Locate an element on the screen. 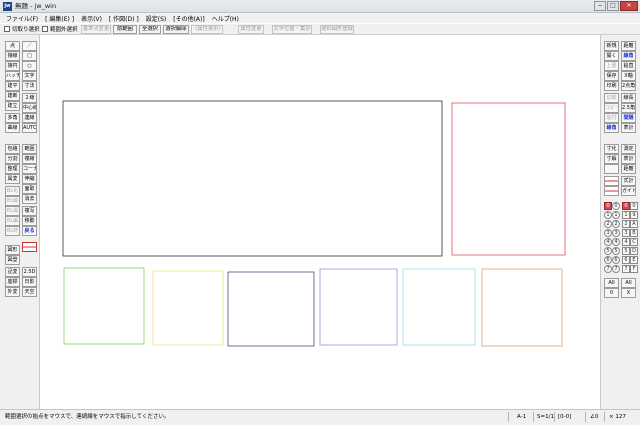 The width and height of the screenshot is (640, 425). tool-external-change: 外変 is located at coordinates (12, 292).